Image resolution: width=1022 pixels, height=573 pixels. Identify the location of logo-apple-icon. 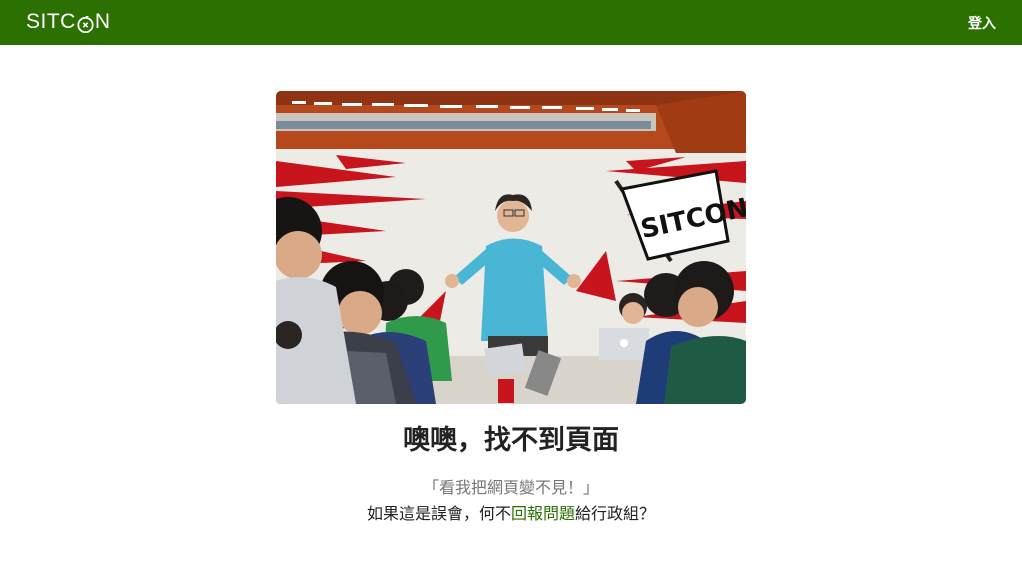
(85, 24).